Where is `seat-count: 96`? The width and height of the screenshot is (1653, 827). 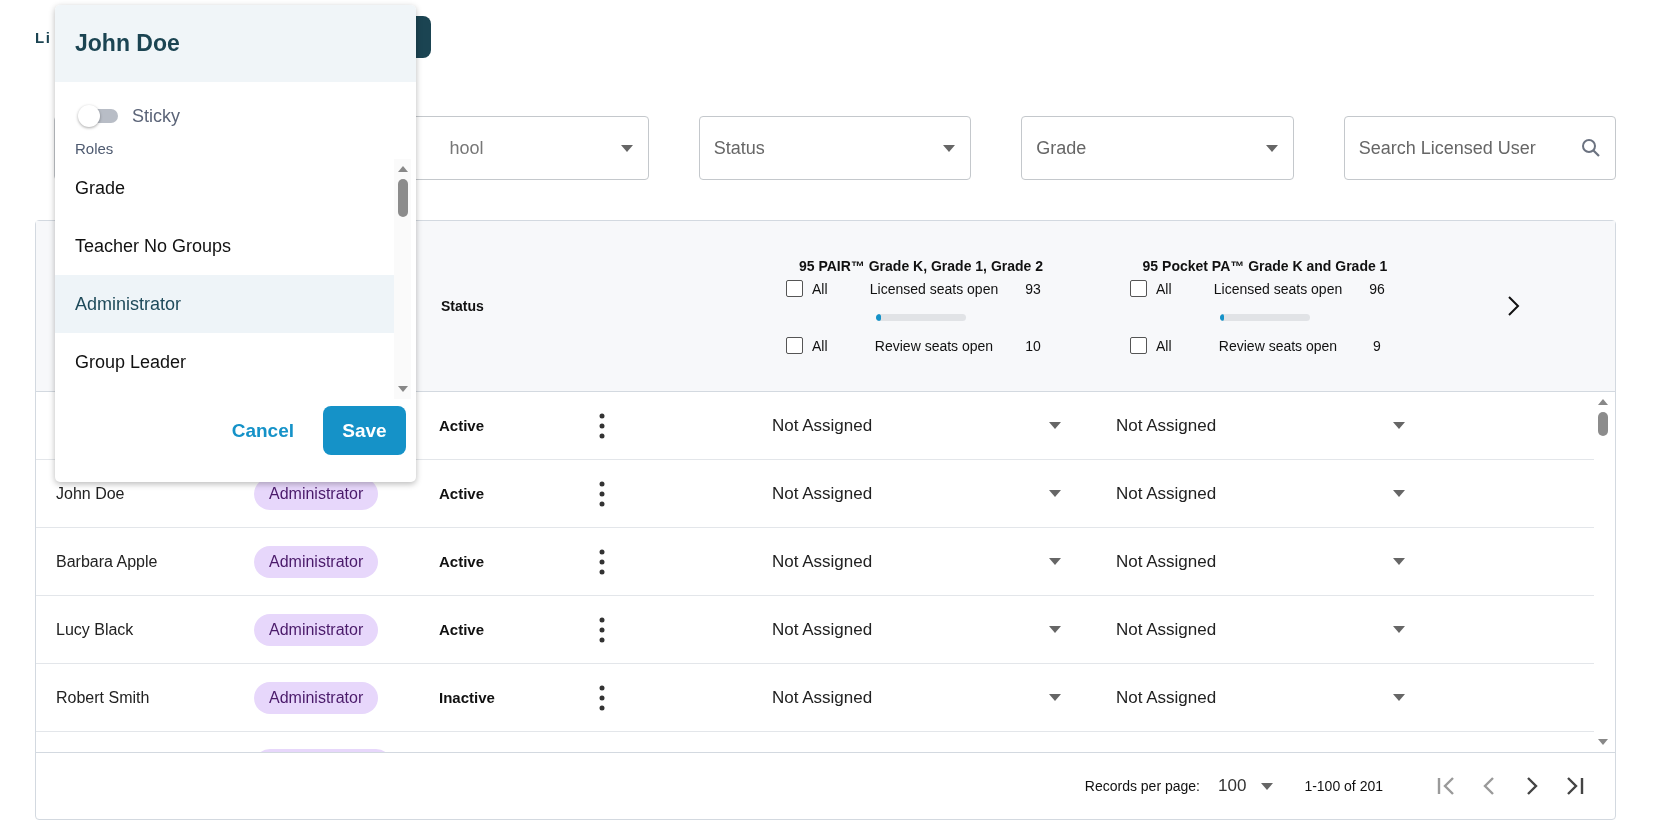 seat-count: 96 is located at coordinates (1377, 288).